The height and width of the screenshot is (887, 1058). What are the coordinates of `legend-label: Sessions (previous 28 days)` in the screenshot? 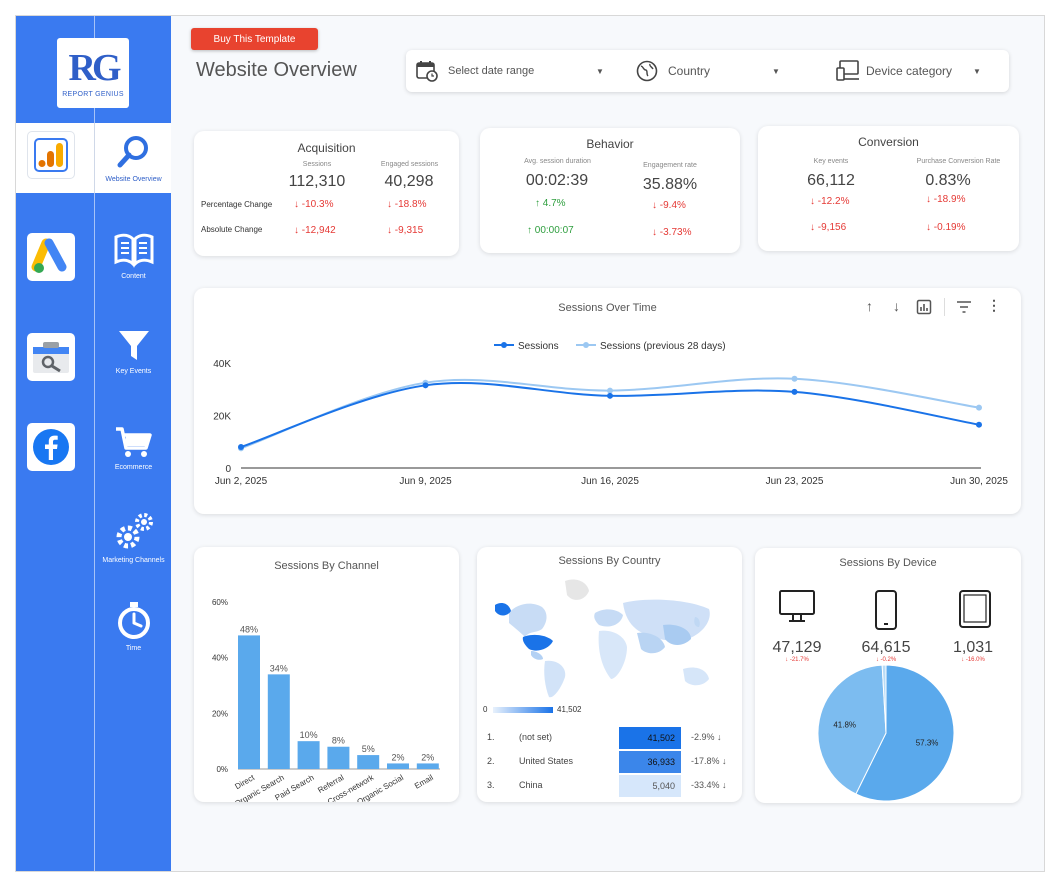 It's located at (663, 346).